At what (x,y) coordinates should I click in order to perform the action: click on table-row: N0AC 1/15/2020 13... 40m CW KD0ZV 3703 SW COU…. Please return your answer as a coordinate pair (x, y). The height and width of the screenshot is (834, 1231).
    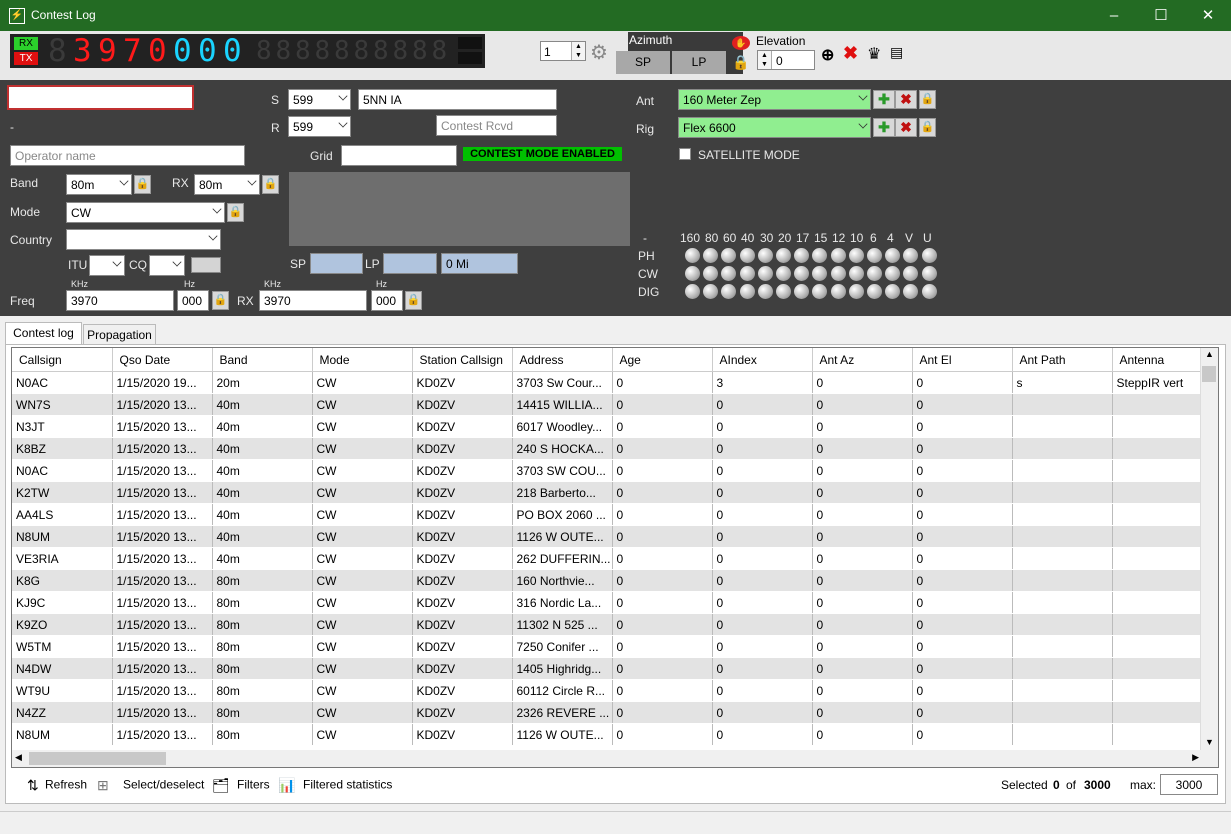
    Looking at the image, I should click on (607, 470).